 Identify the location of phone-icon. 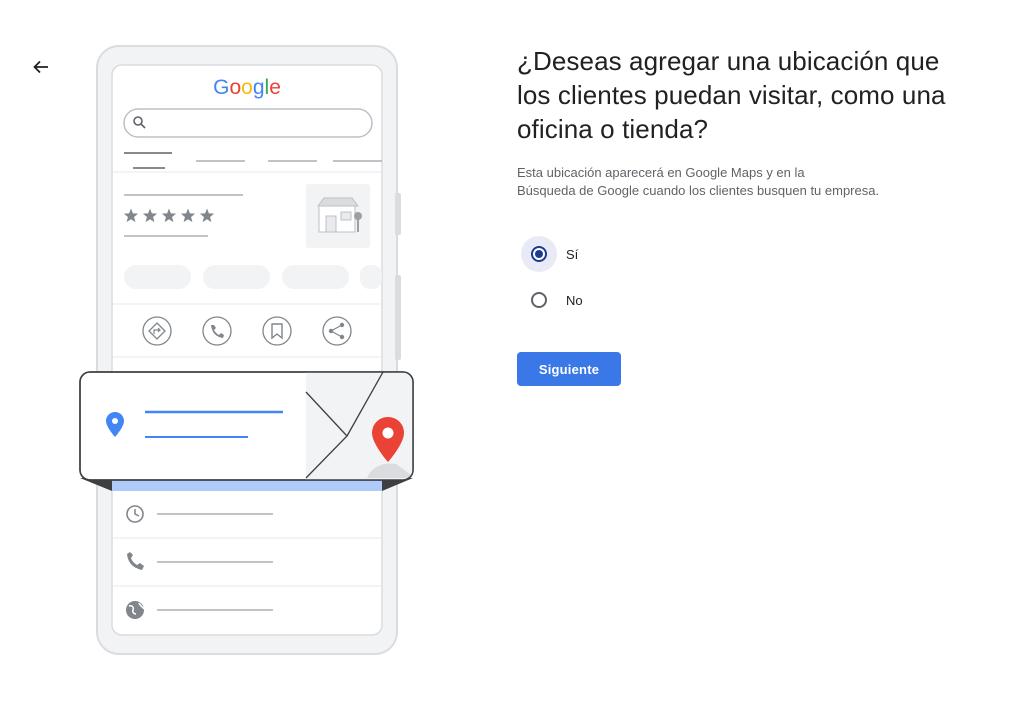
(217, 331).